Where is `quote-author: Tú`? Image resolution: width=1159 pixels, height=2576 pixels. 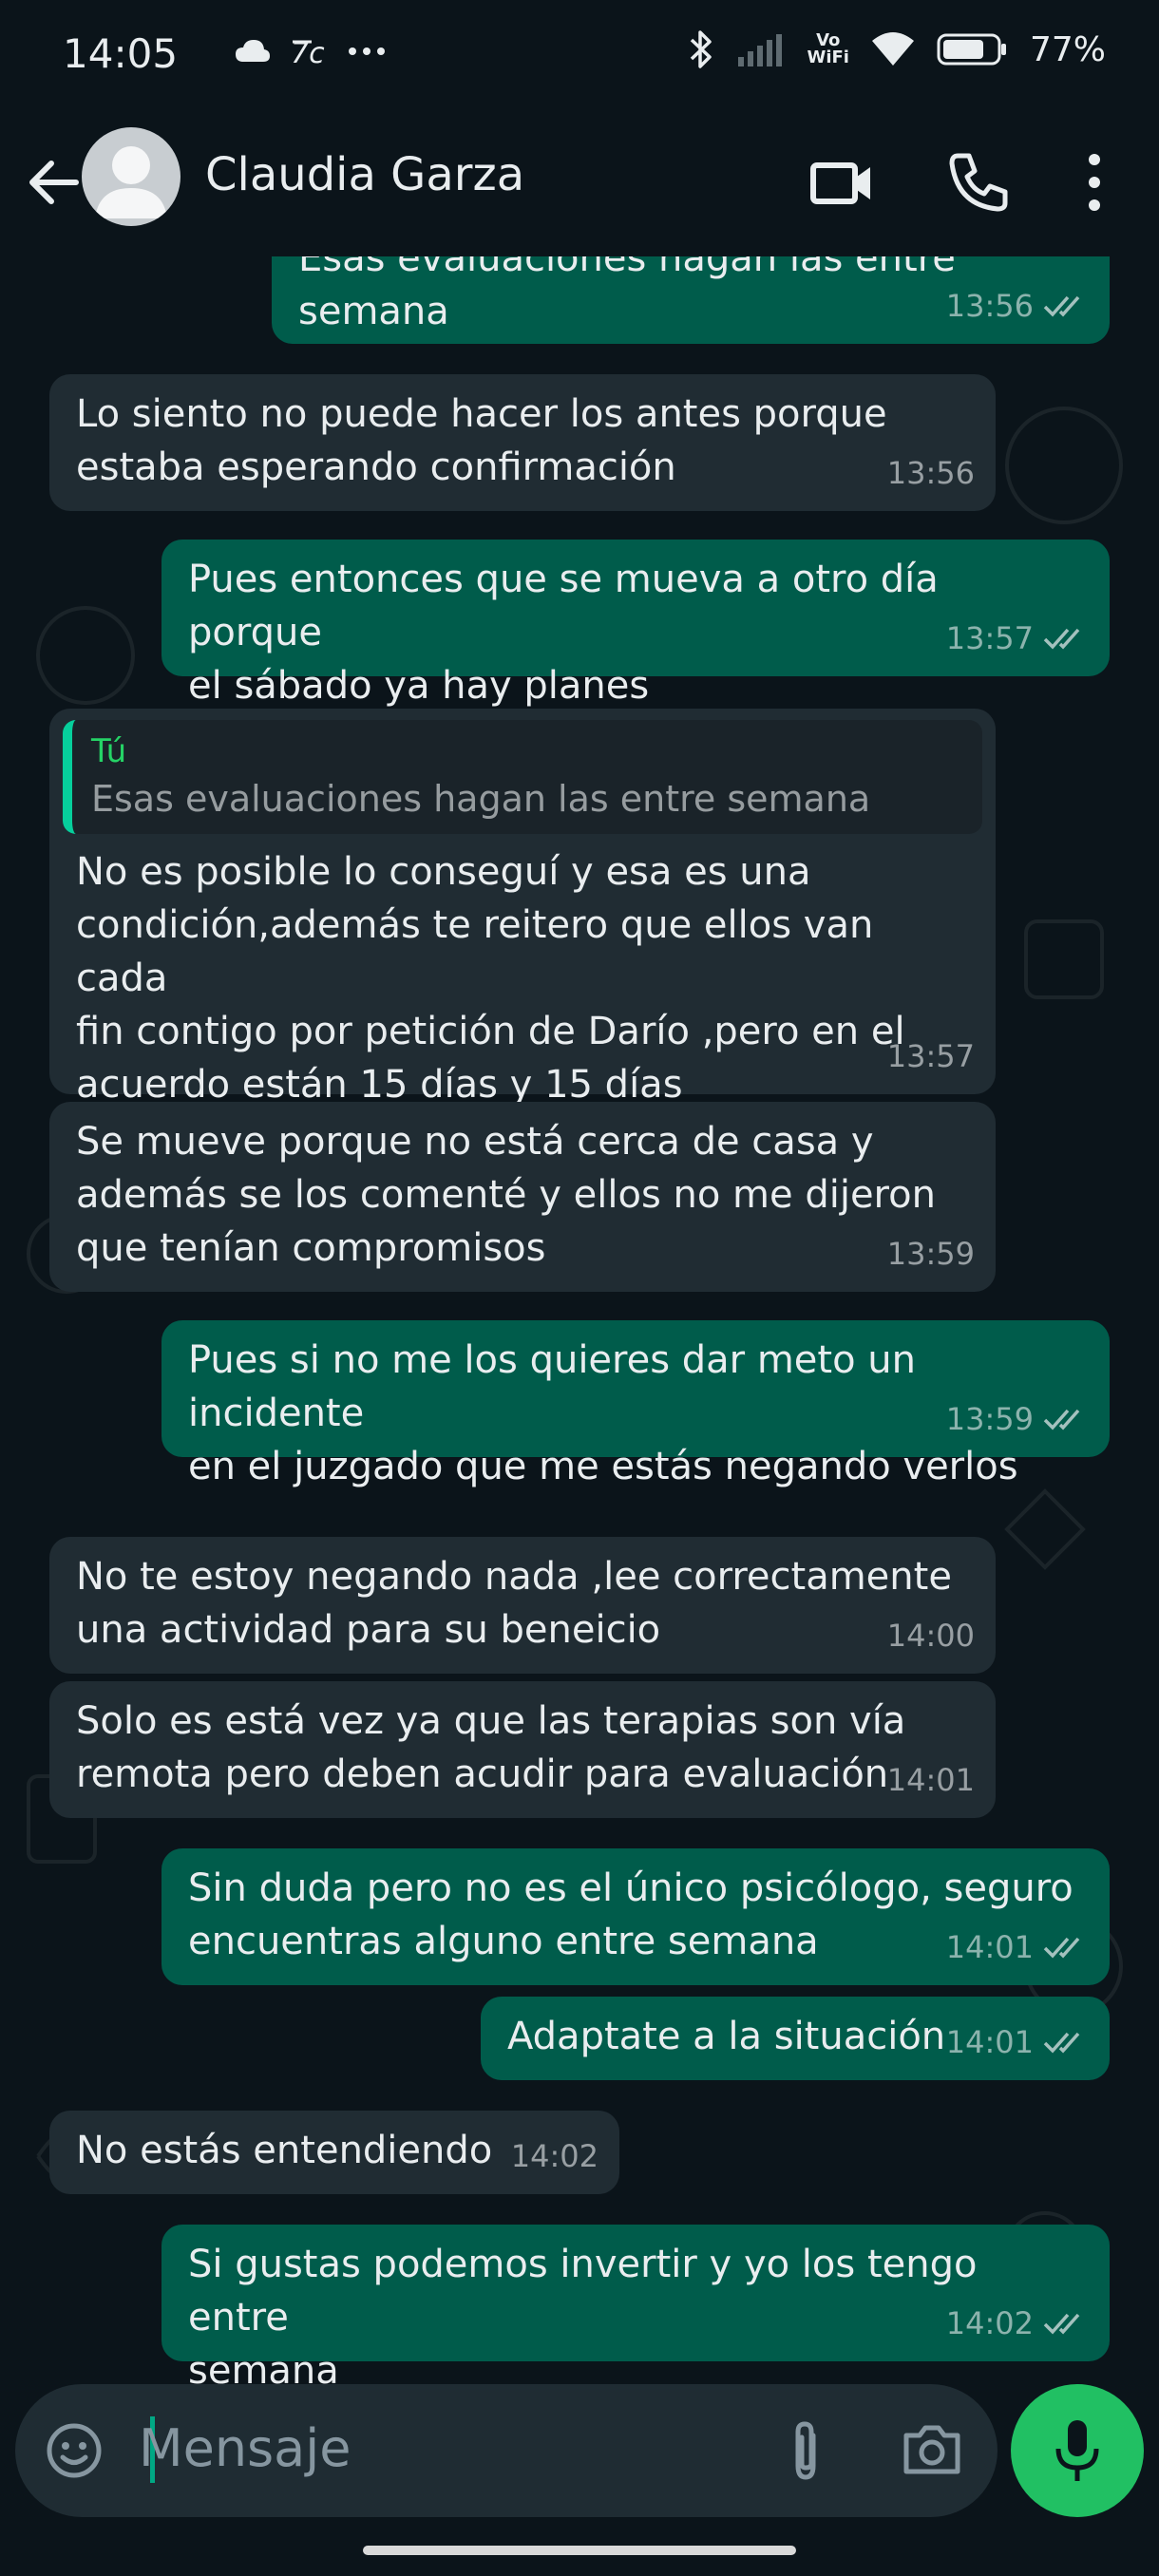 quote-author: Tú is located at coordinates (109, 751).